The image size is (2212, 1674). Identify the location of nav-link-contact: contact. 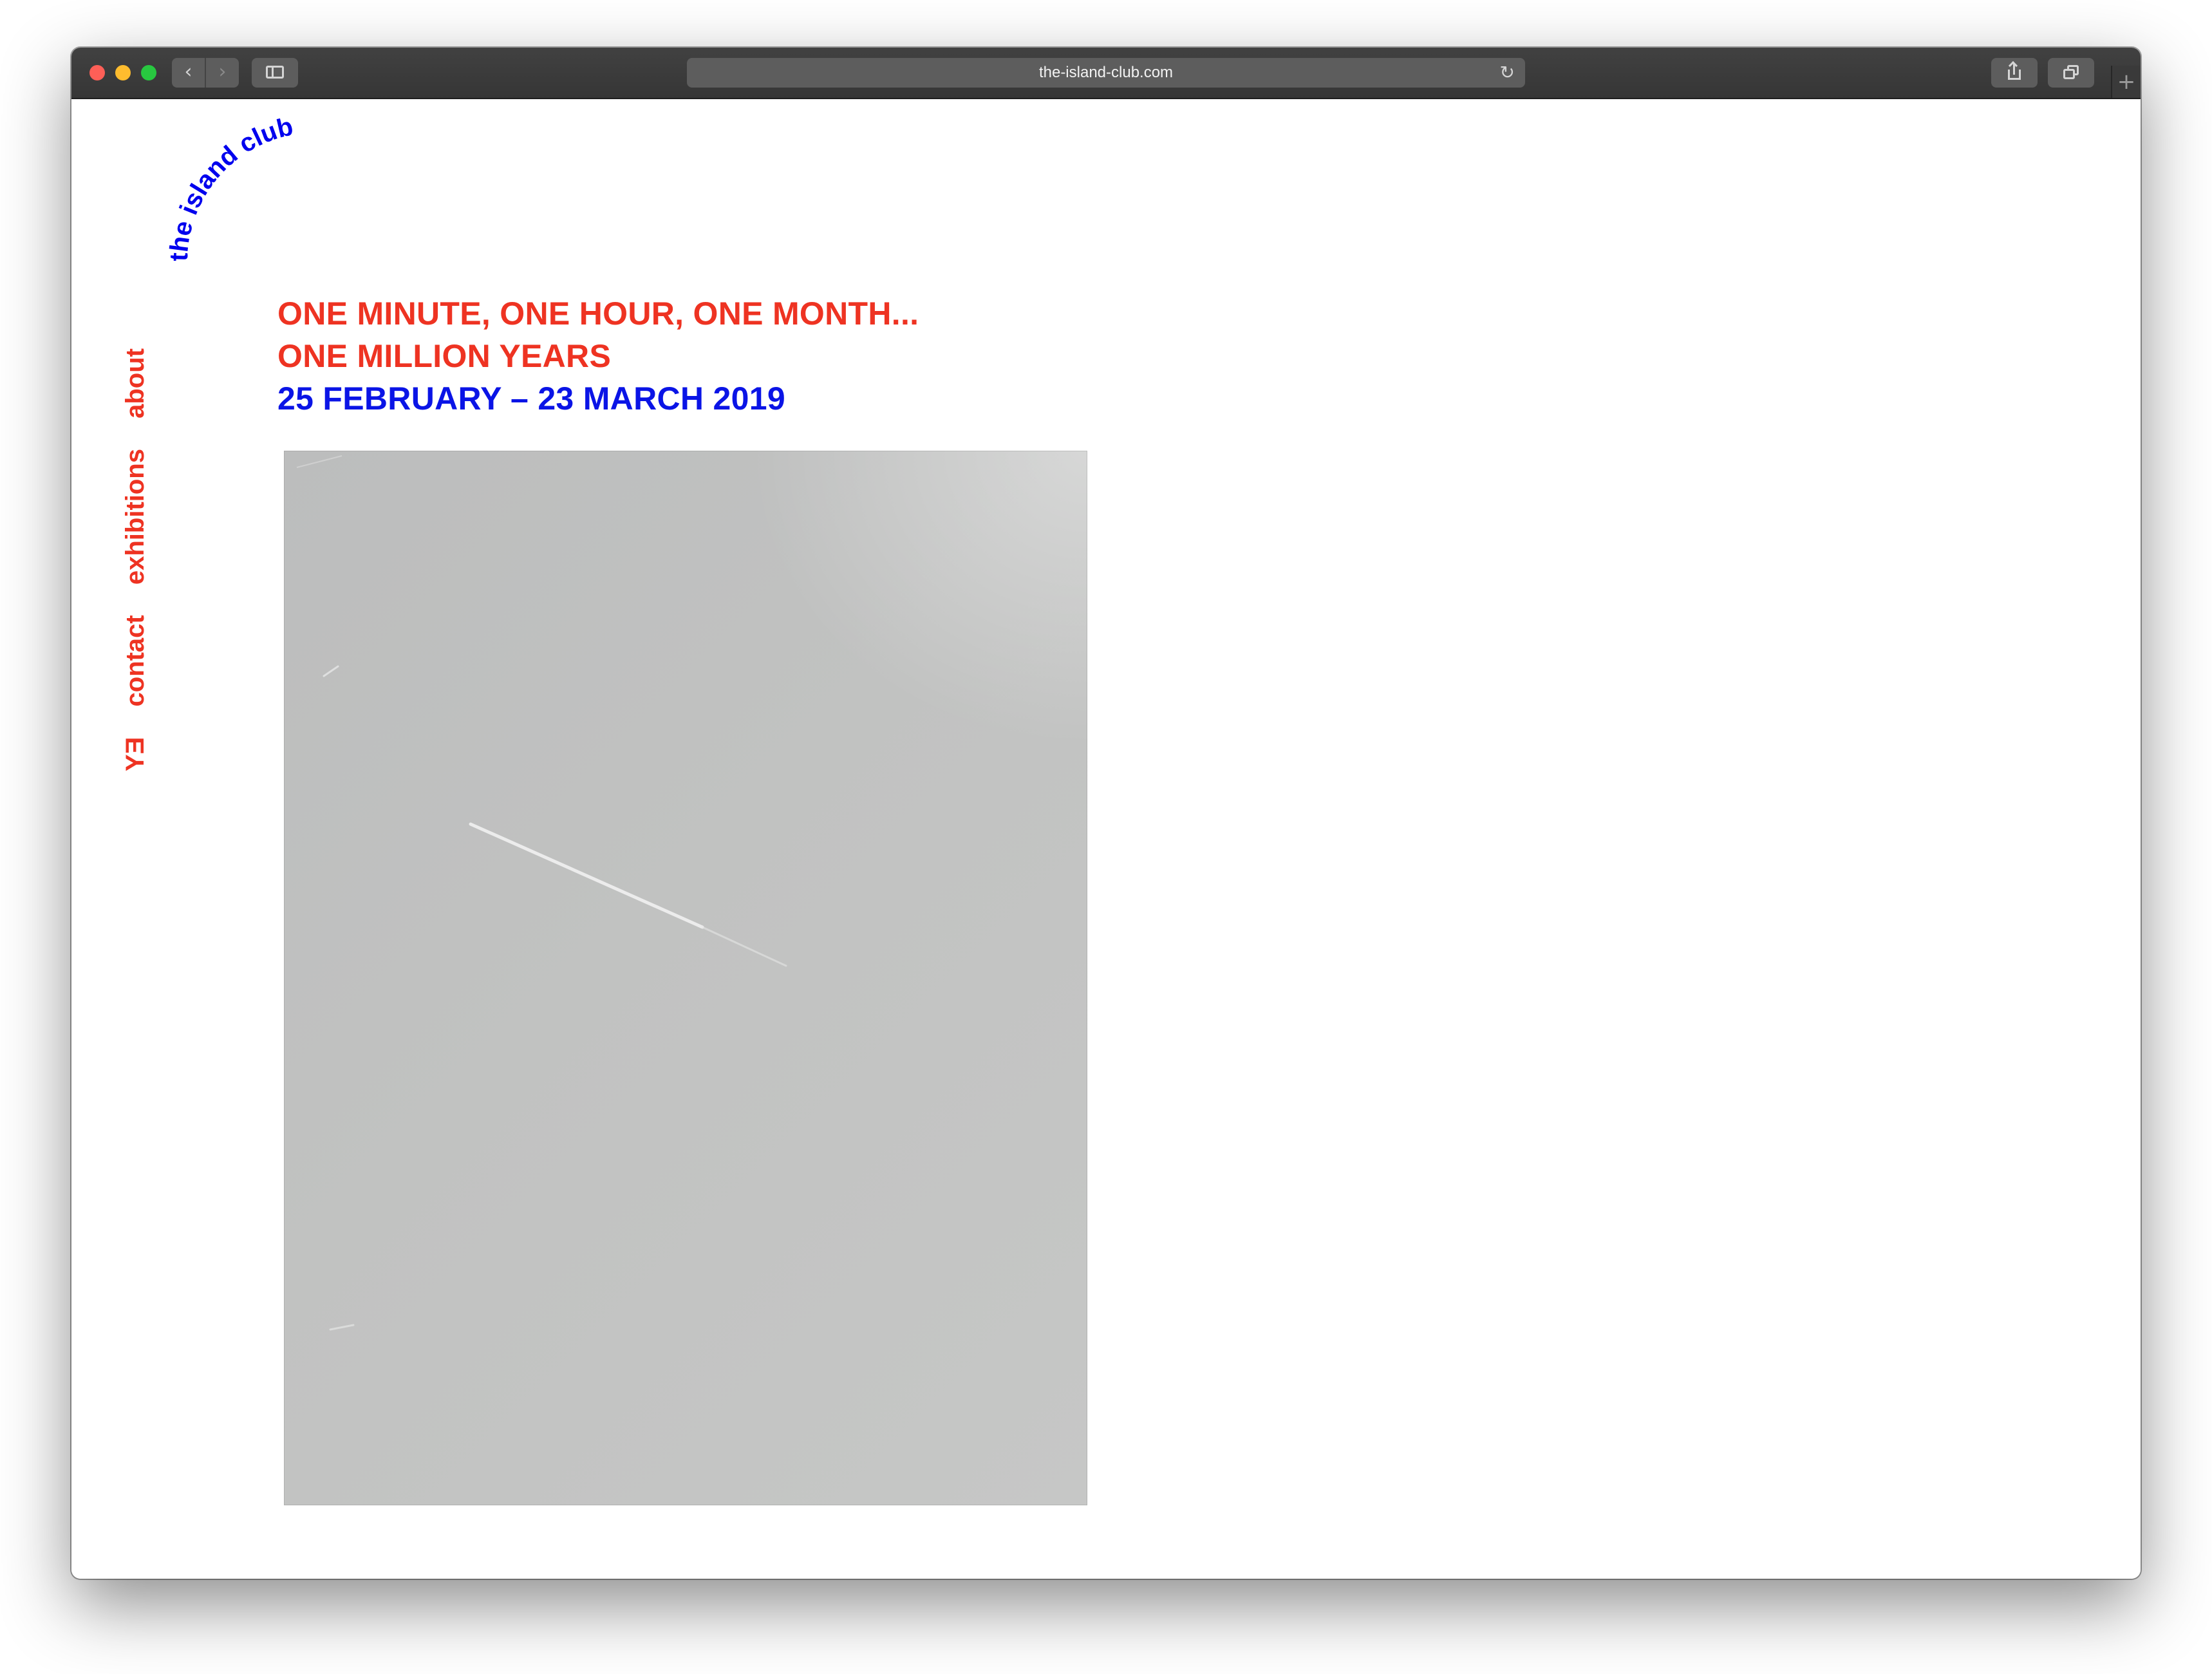
(135, 660).